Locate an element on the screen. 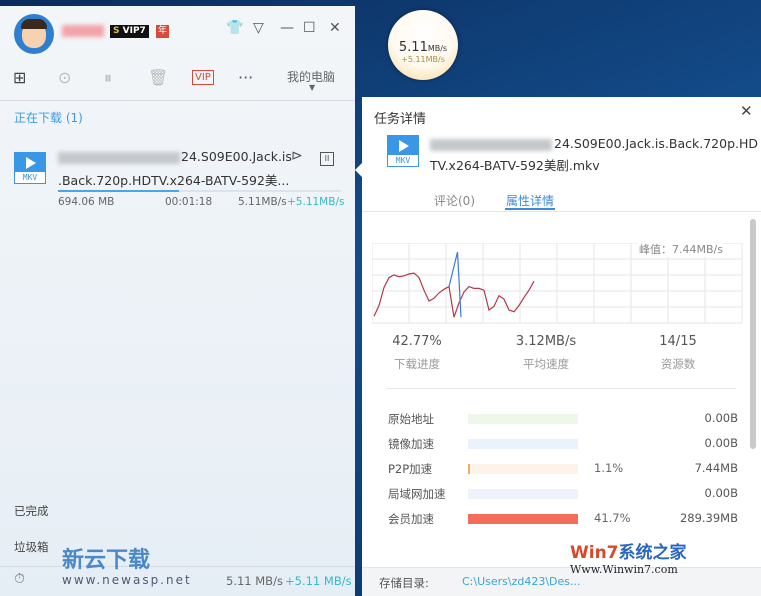 The width and height of the screenshot is (761, 596). detail-name-line2: TV.x264-BATV-592美剧.mkv is located at coordinates (515, 165).